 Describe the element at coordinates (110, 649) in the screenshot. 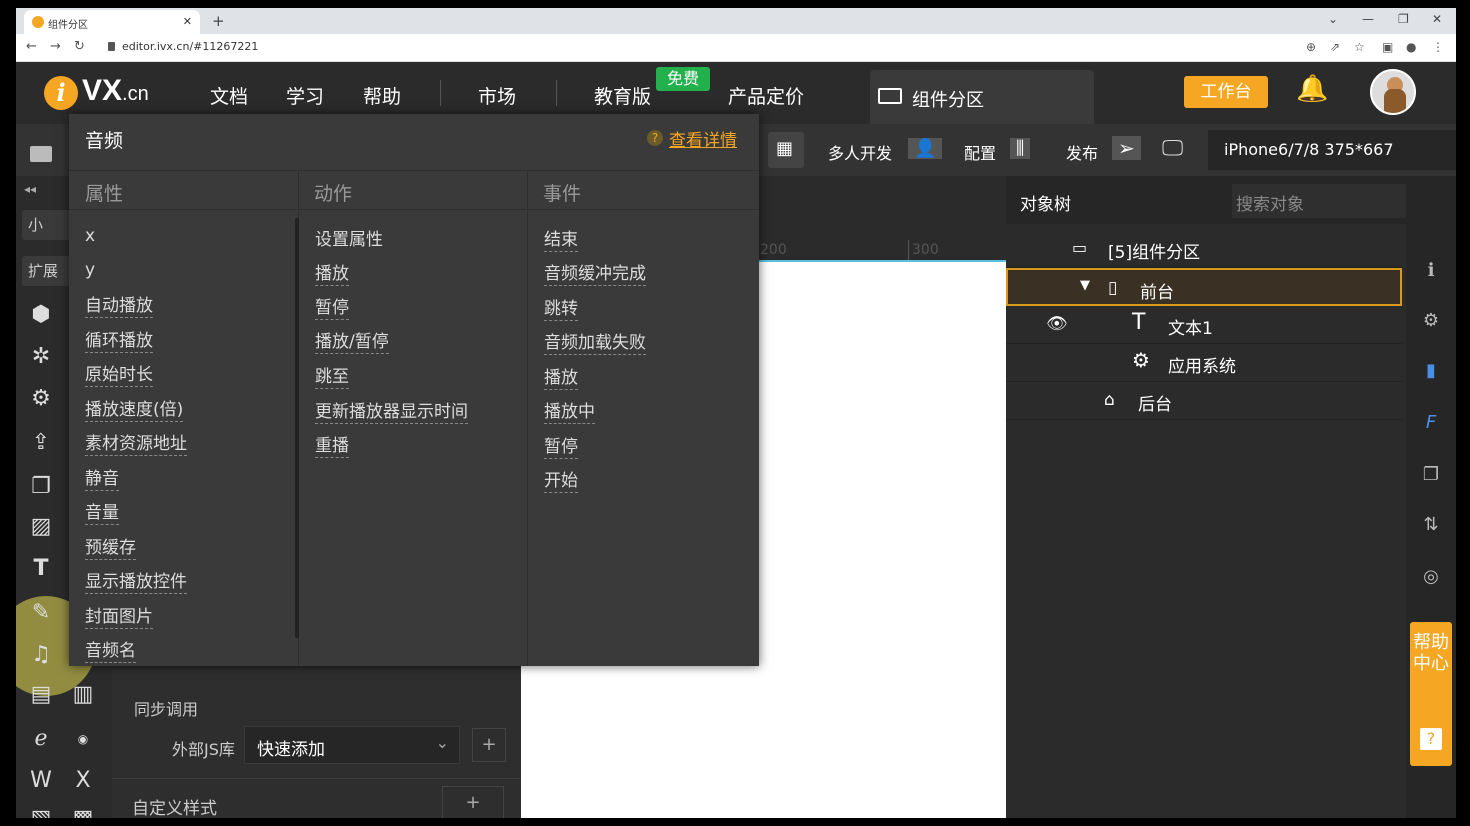

I see `attr-item: 音频名` at that location.